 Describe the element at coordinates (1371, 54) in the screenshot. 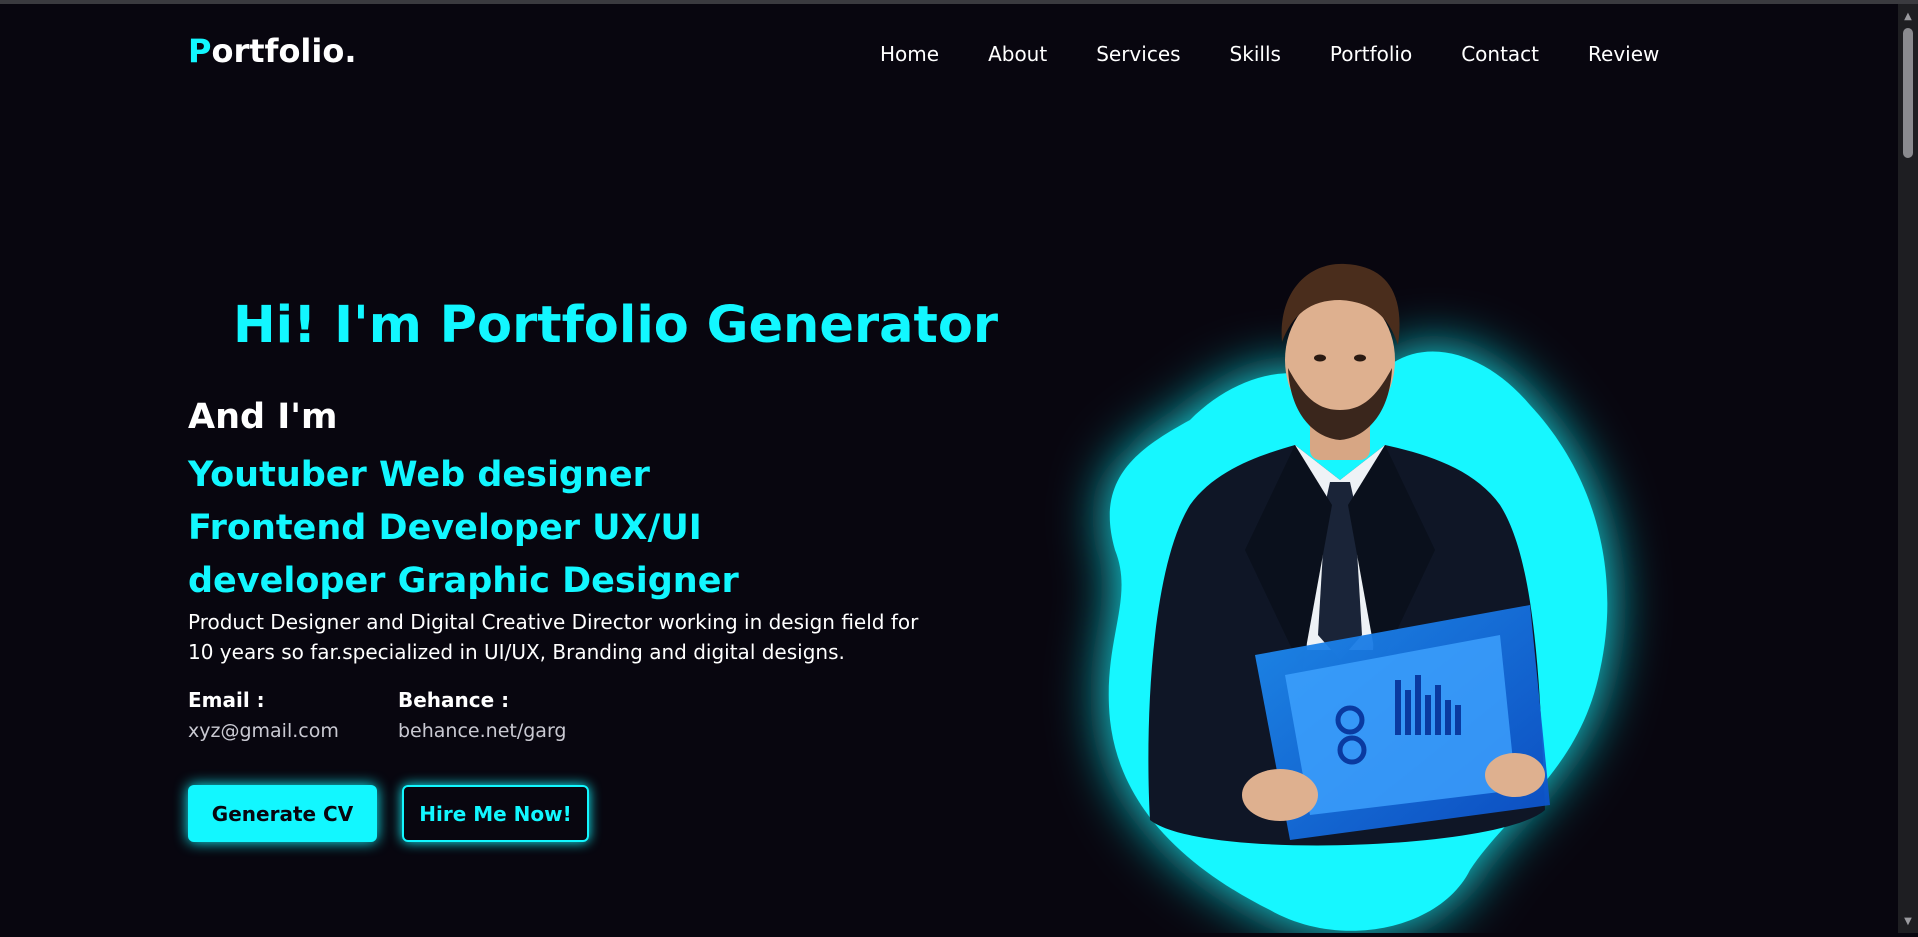

I see `nav-portfolio: Portfolio` at that location.